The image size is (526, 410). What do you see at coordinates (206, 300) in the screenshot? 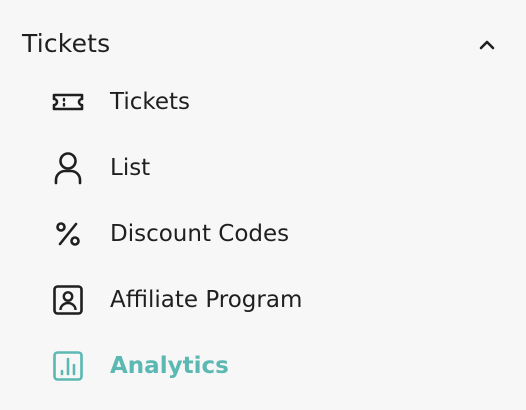
I see `menu-item-label: Affiliate Program` at bounding box center [206, 300].